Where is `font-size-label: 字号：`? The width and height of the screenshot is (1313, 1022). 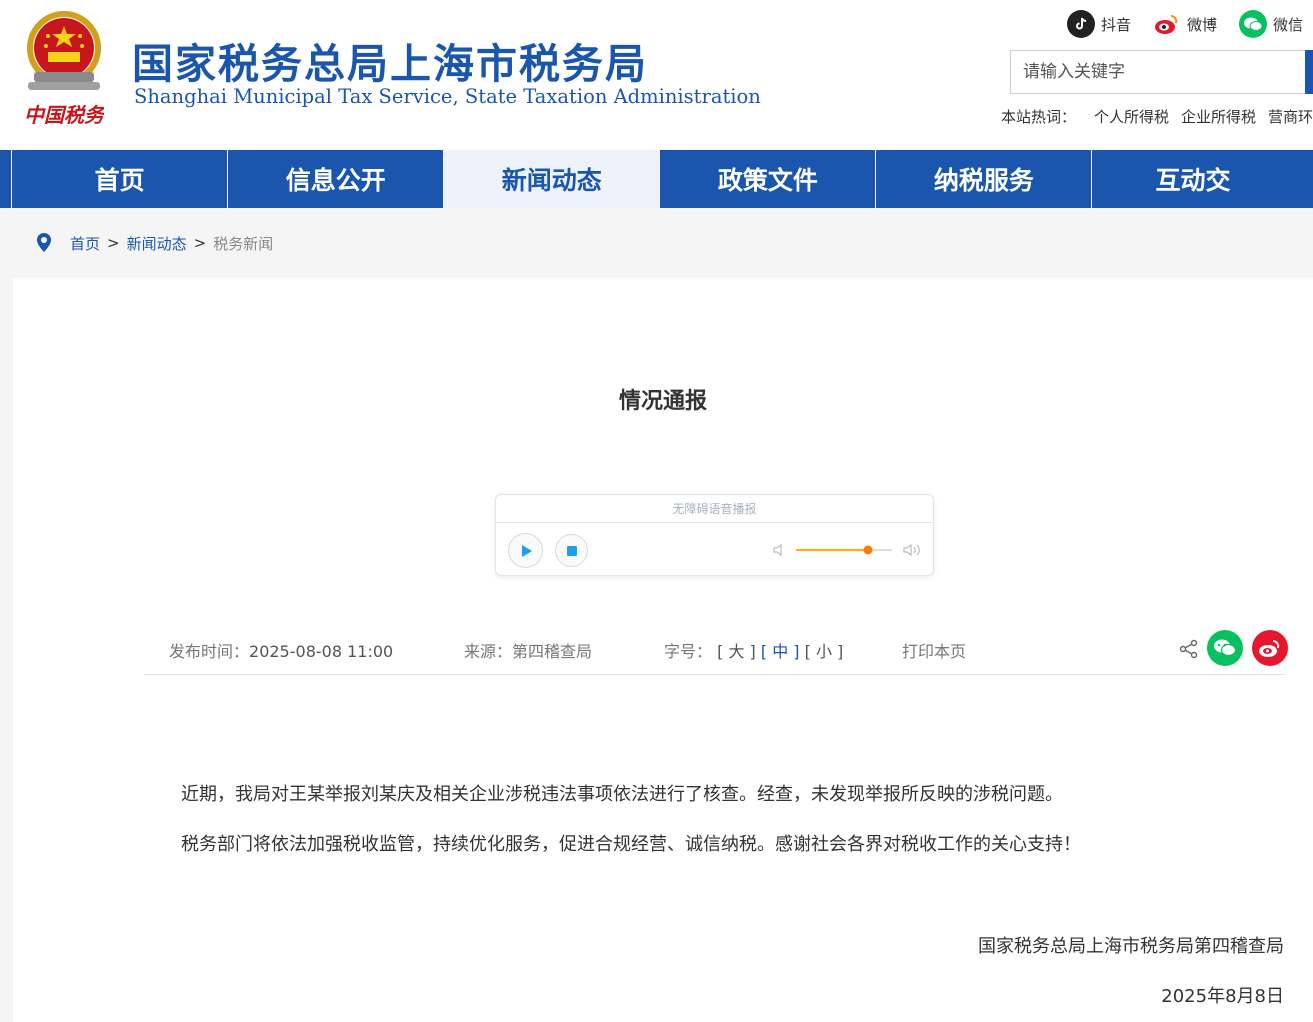
font-size-label: 字号： is located at coordinates (688, 651).